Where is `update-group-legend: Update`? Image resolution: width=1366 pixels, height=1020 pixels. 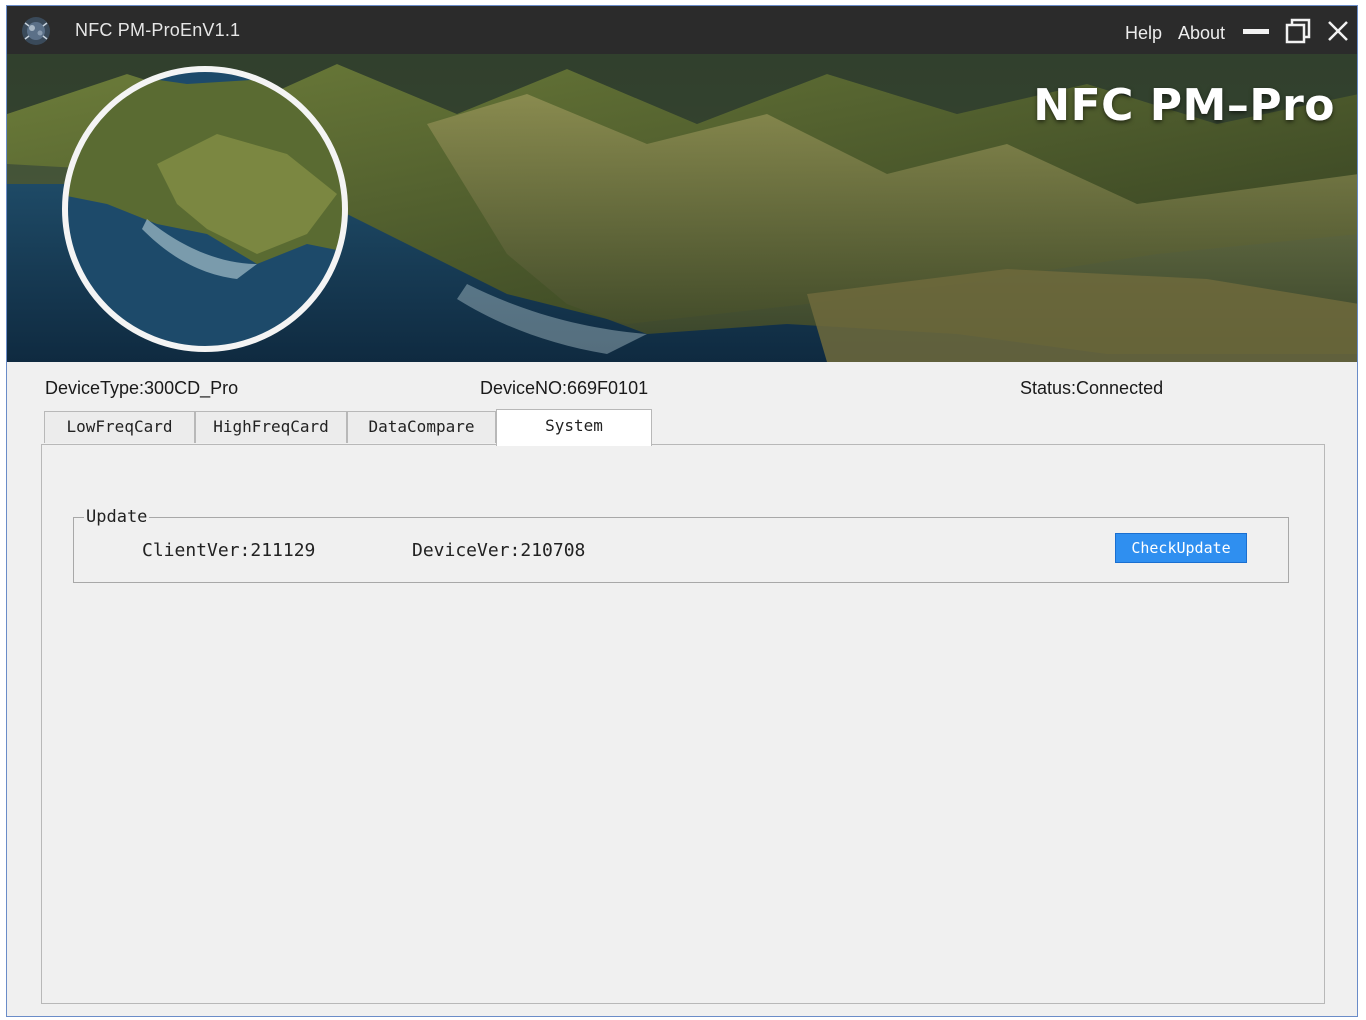 update-group-legend: Update is located at coordinates (117, 517).